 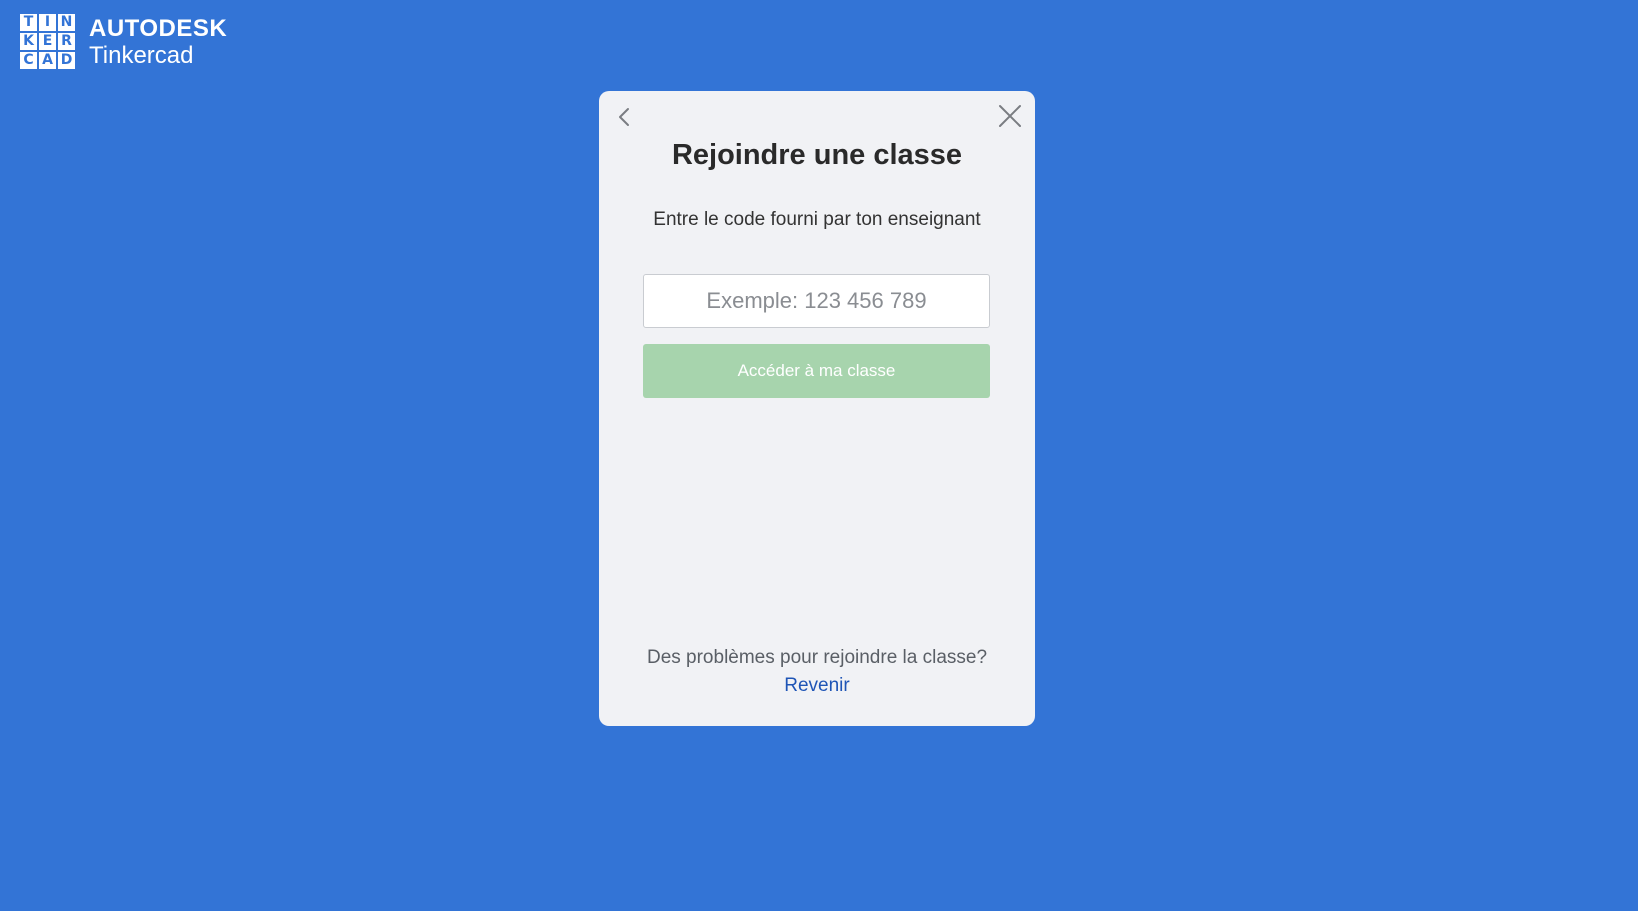 I want to click on logo-letter: D, so click(x=66, y=60).